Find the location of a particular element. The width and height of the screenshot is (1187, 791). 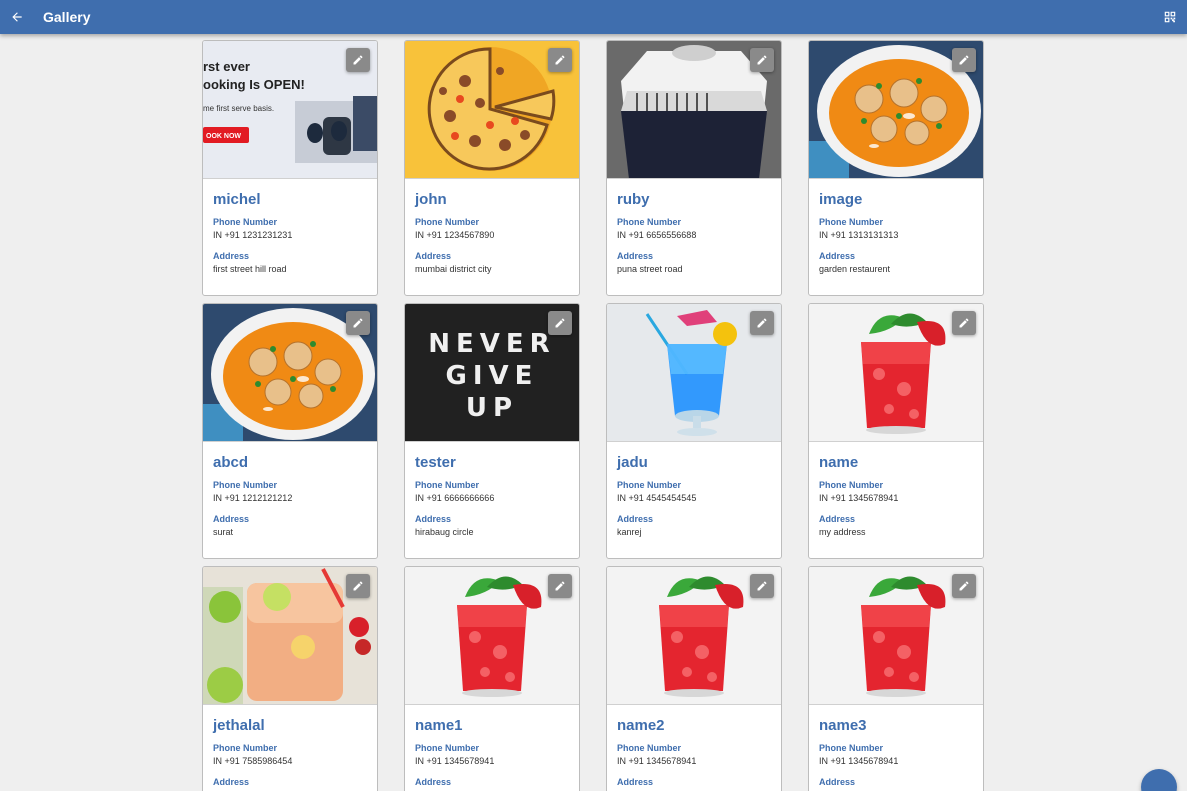

card-name: image is located at coordinates (841, 199).